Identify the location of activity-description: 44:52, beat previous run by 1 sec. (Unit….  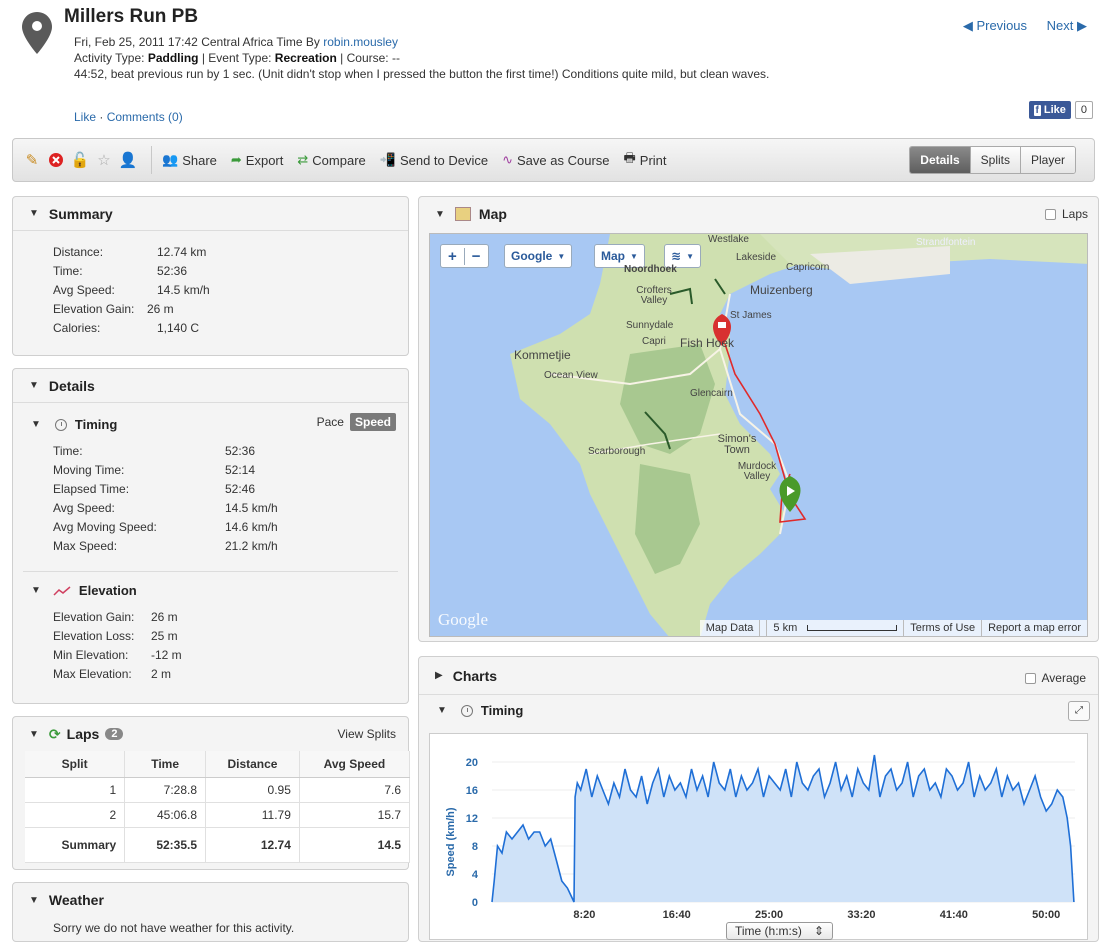
(422, 74).